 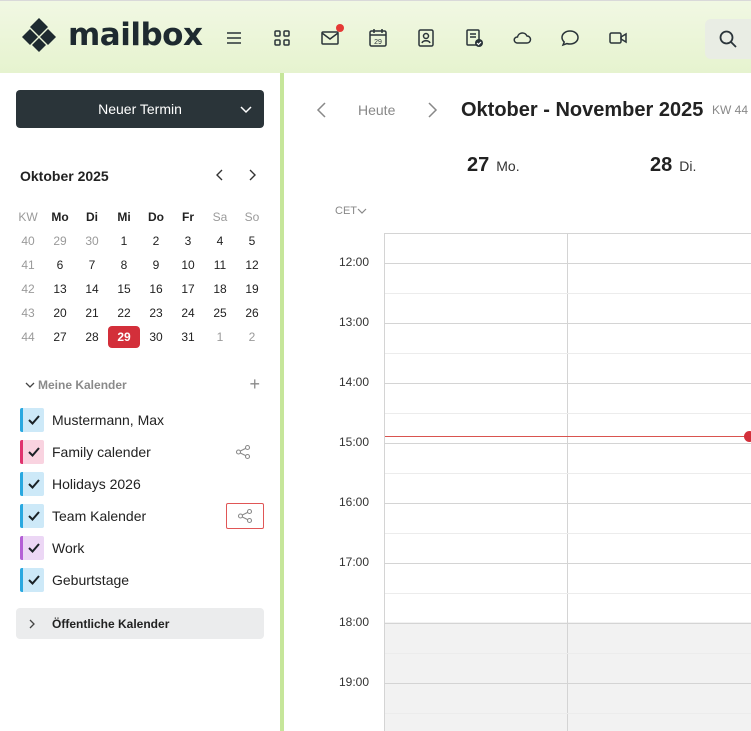 I want to click on calendar-item: Team Kalender, so click(x=142, y=516).